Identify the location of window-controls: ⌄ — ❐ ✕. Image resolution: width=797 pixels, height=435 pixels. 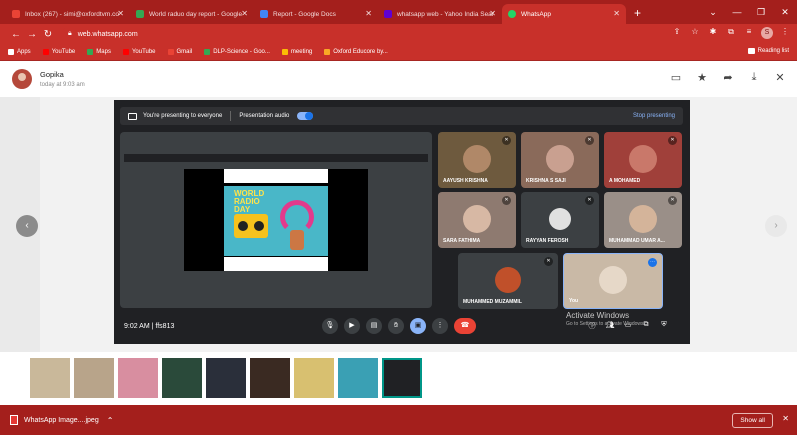
(749, 12).